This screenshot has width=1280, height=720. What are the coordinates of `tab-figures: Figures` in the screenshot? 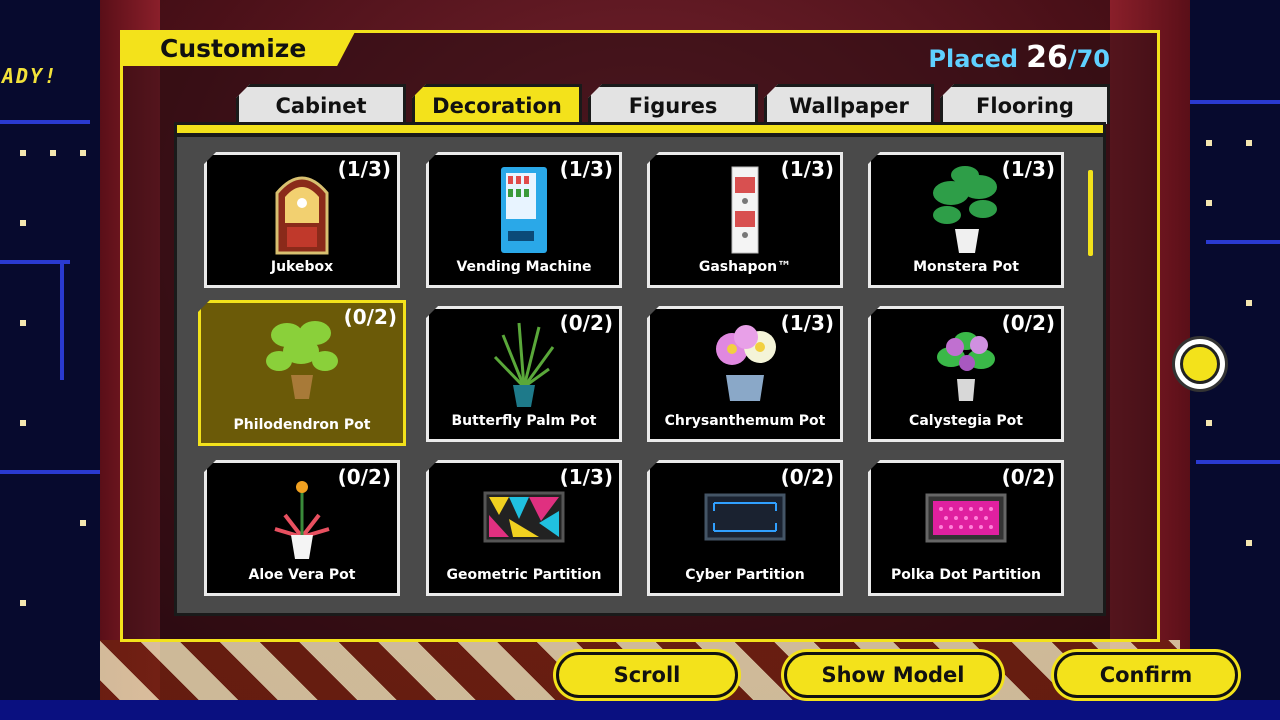 It's located at (673, 104).